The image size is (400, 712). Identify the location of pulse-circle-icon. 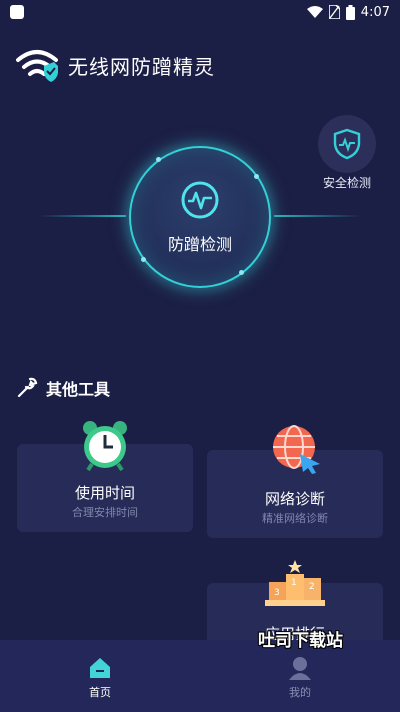
(200, 200).